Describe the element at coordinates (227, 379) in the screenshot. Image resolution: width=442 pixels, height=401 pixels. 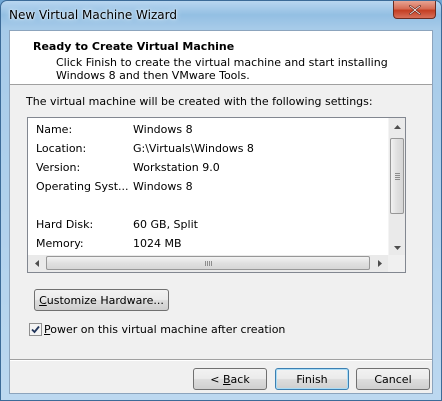
I see `accelerator-key: B` at that location.